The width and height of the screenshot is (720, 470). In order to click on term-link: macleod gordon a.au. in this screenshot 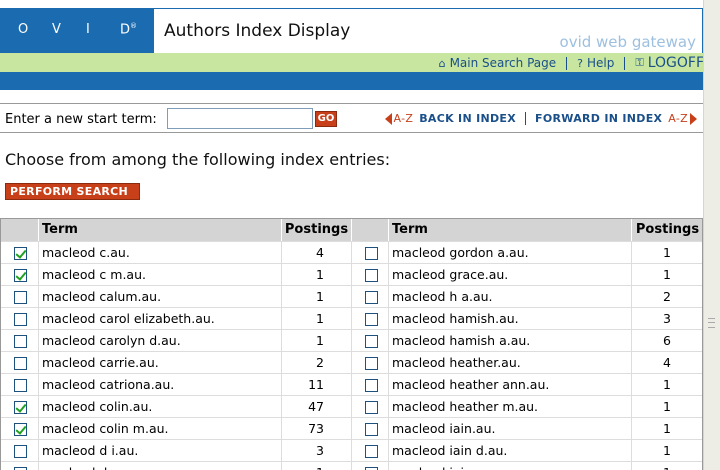, I will do `click(509, 253)`.